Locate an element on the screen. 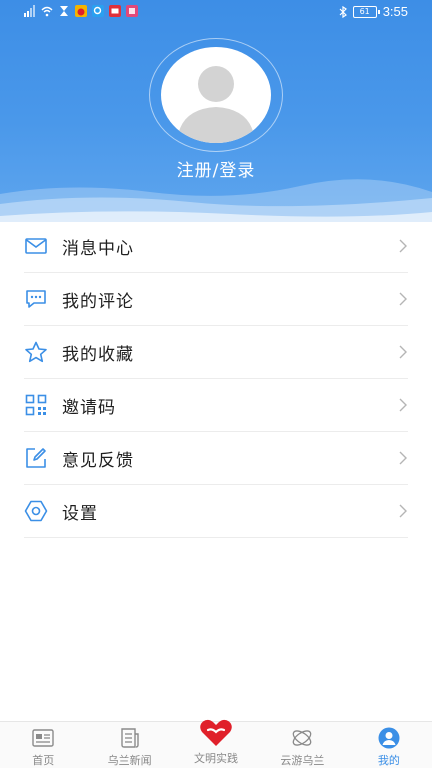 The width and height of the screenshot is (432, 768). comment-icon is located at coordinates (36, 299).